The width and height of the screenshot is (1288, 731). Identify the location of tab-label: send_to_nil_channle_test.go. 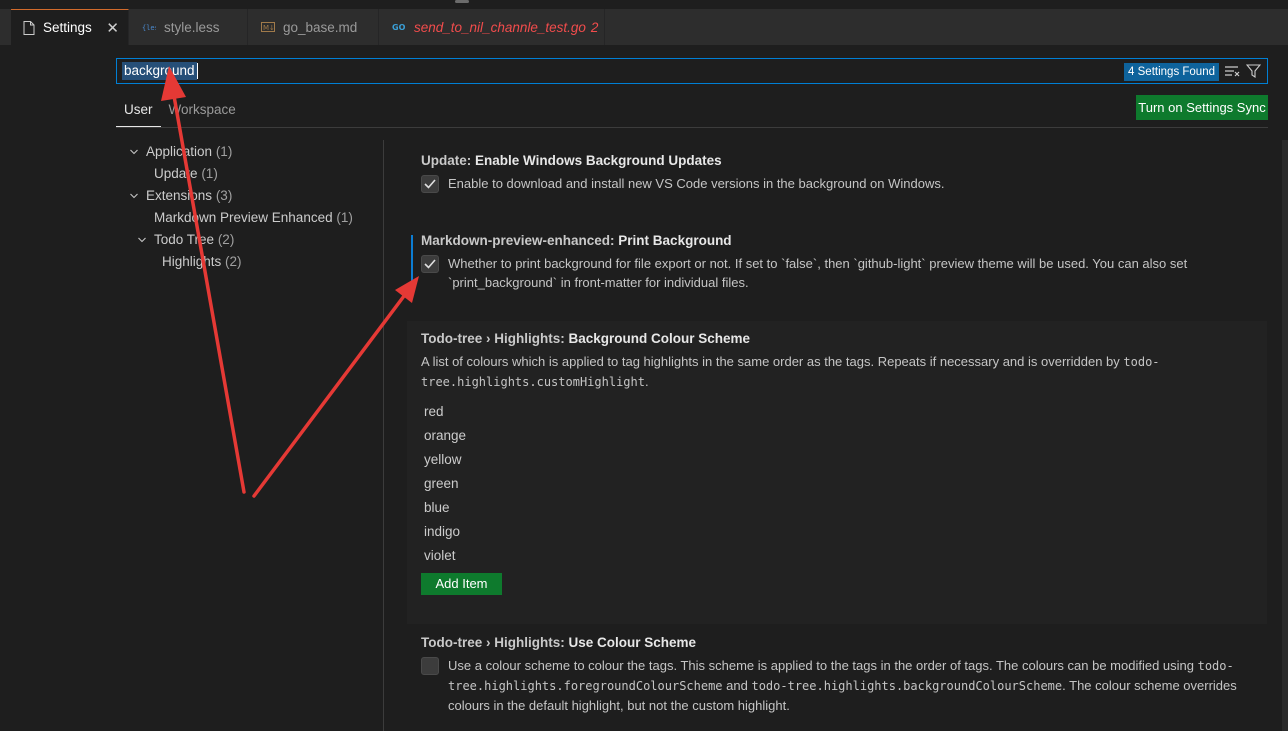
(500, 27).